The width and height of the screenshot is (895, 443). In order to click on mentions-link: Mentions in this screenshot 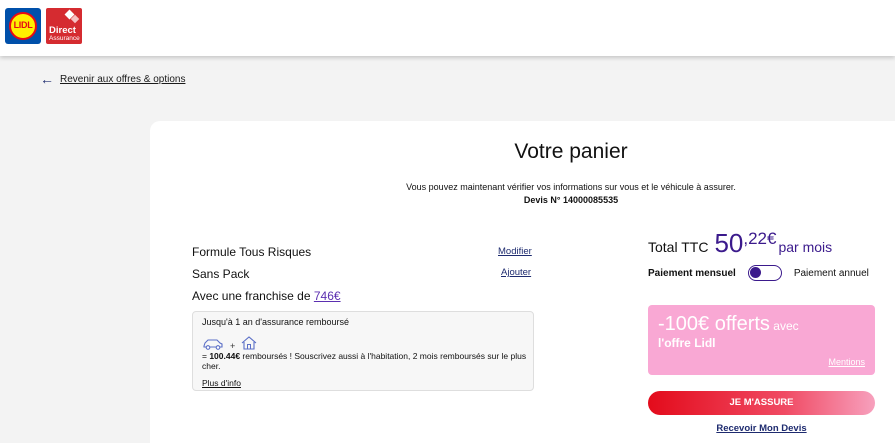, I will do `click(846, 362)`.